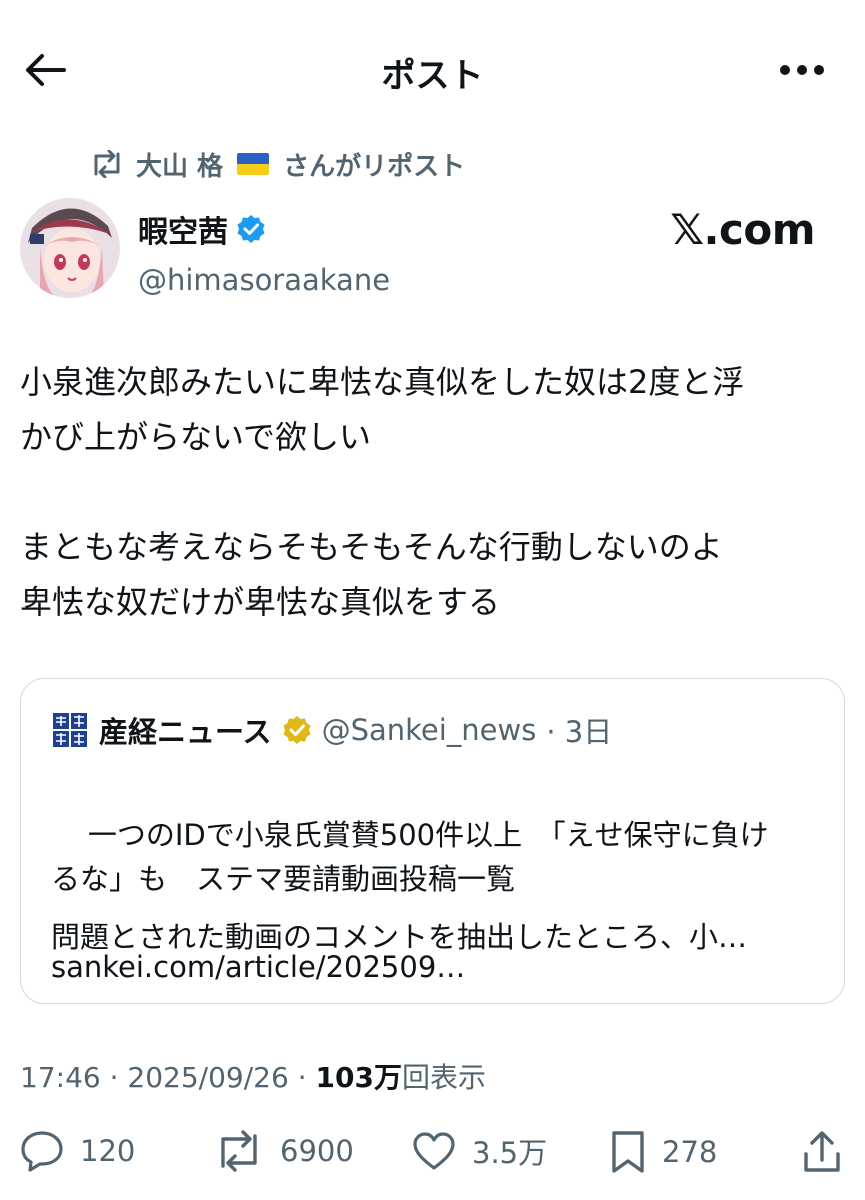 This screenshot has height=1200, width=865. I want to click on bookmark-count: 278, so click(690, 1152).